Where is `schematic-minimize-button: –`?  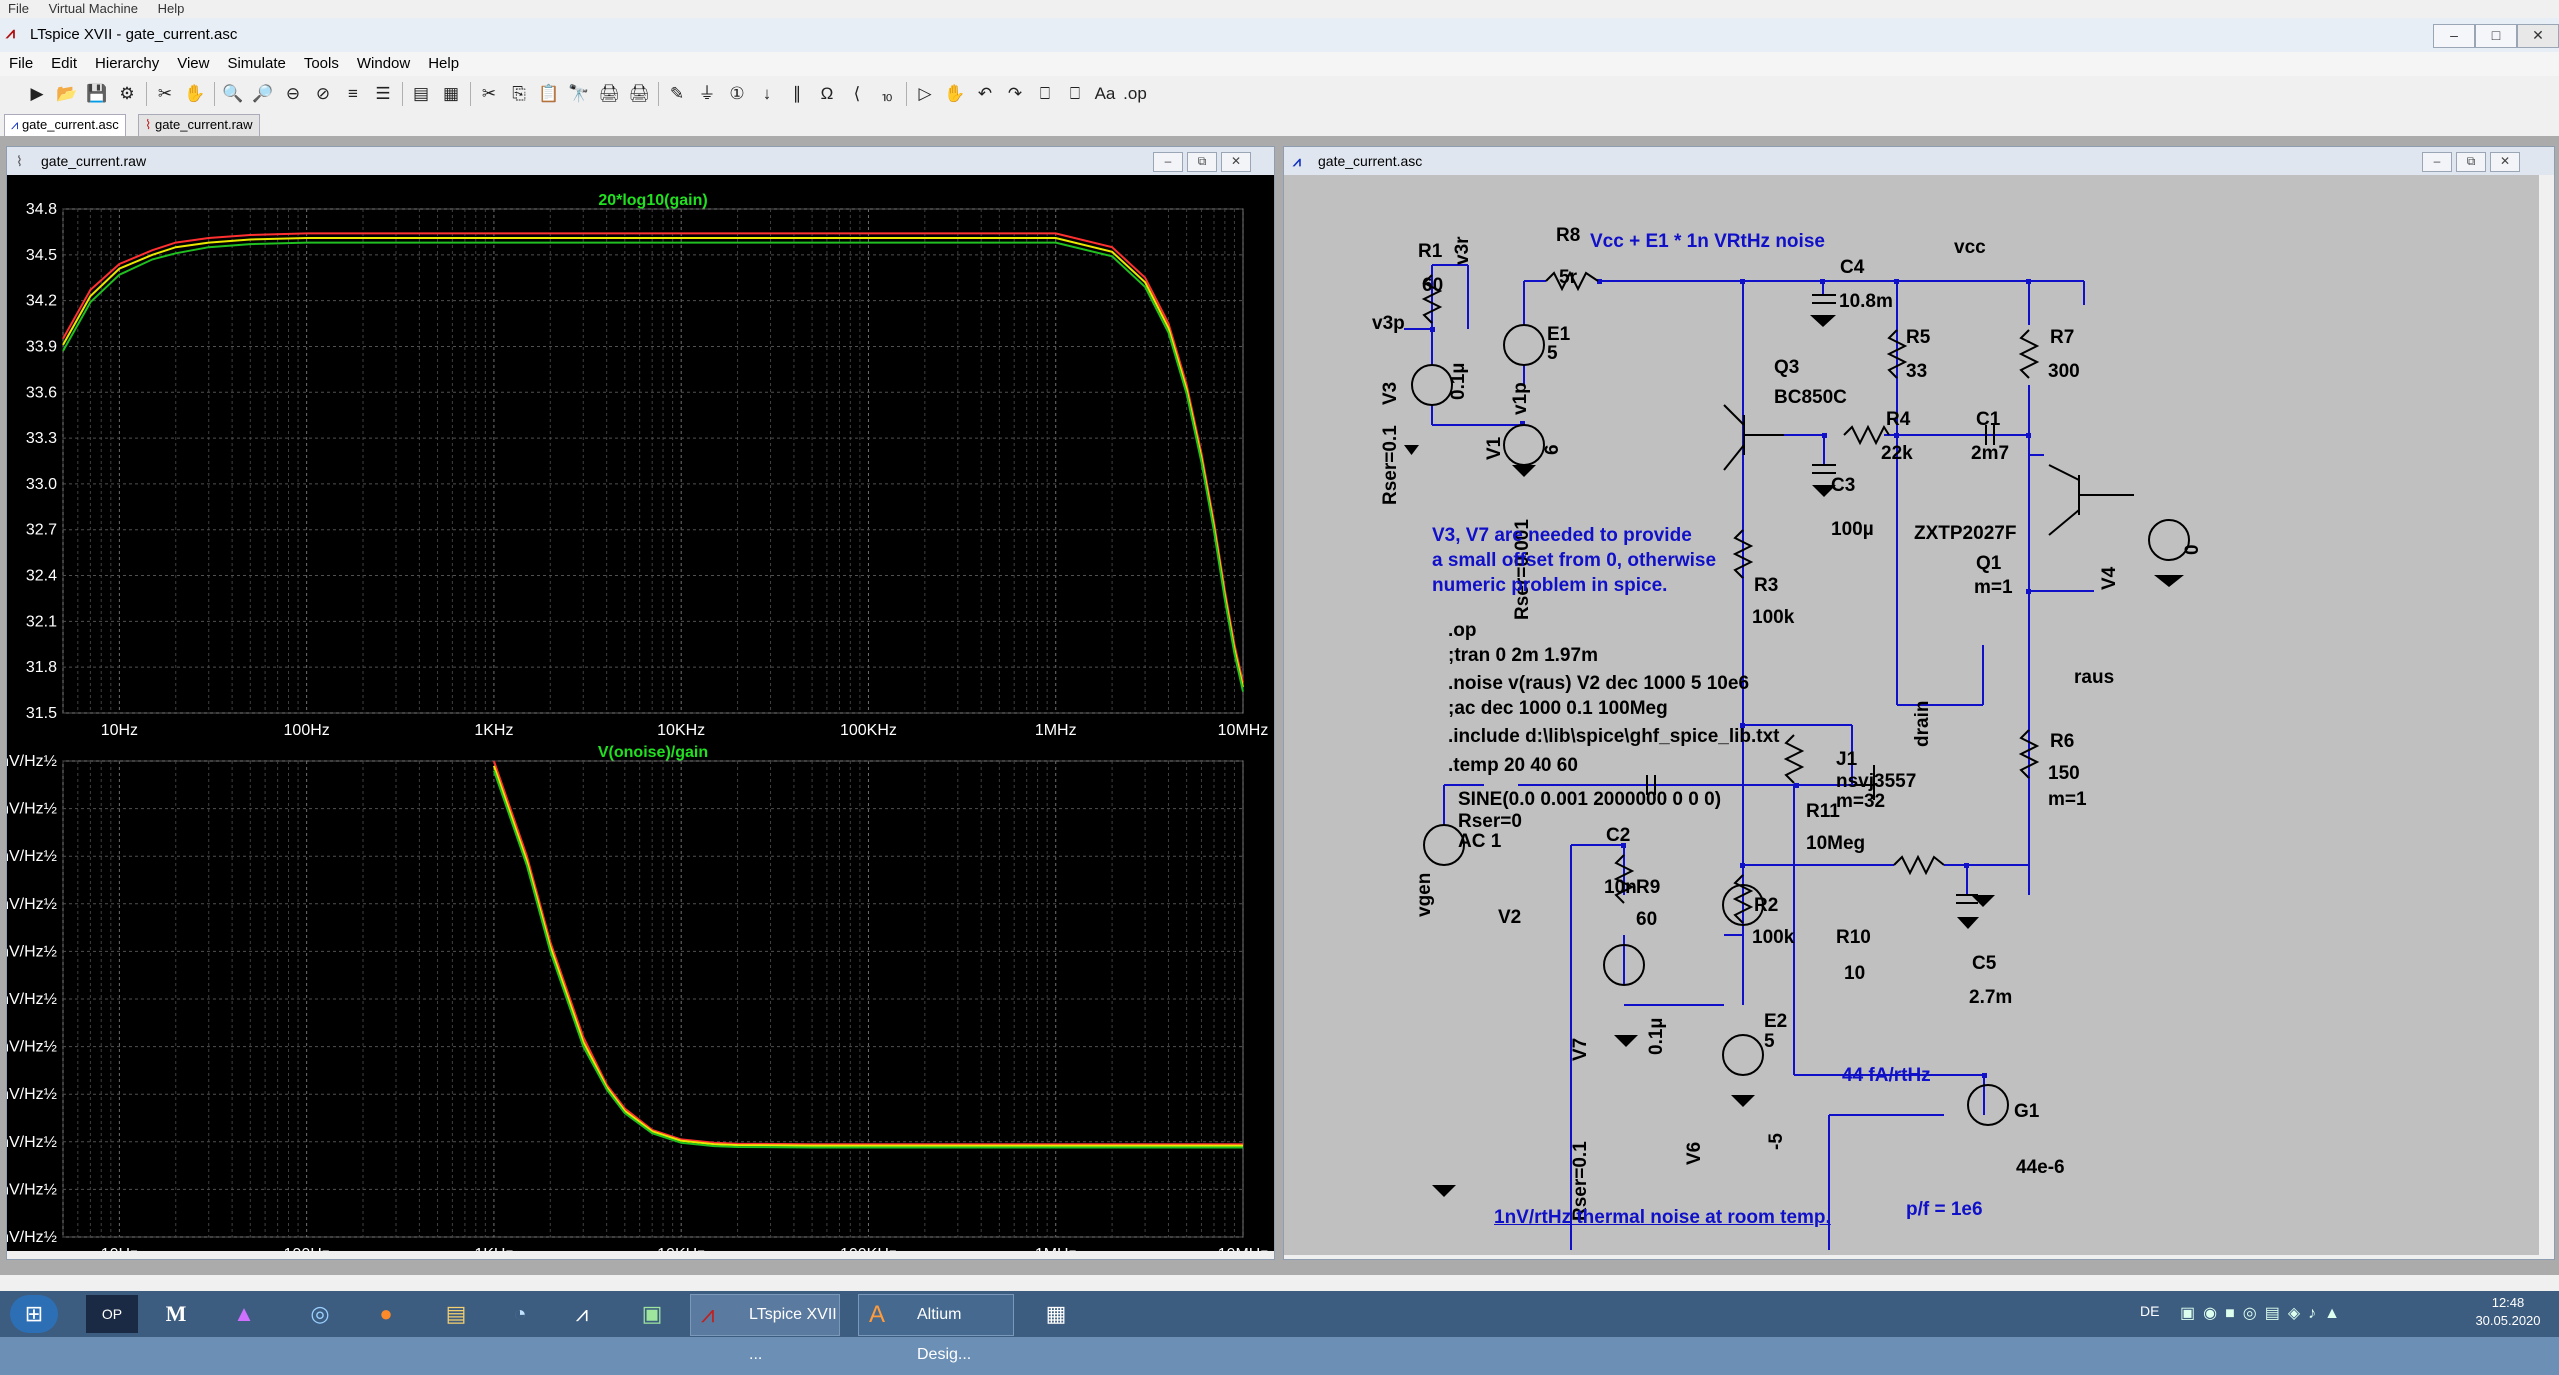
schematic-minimize-button: – is located at coordinates (2437, 162).